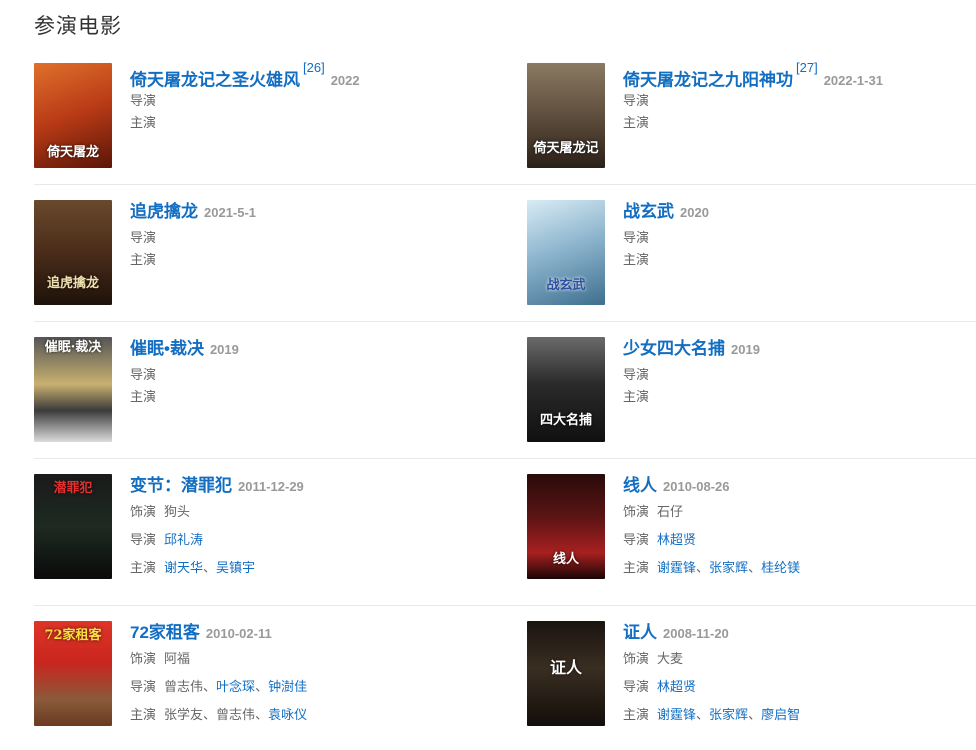  Describe the element at coordinates (566, 285) in the screenshot. I see `poster-text: 战玄武` at that location.